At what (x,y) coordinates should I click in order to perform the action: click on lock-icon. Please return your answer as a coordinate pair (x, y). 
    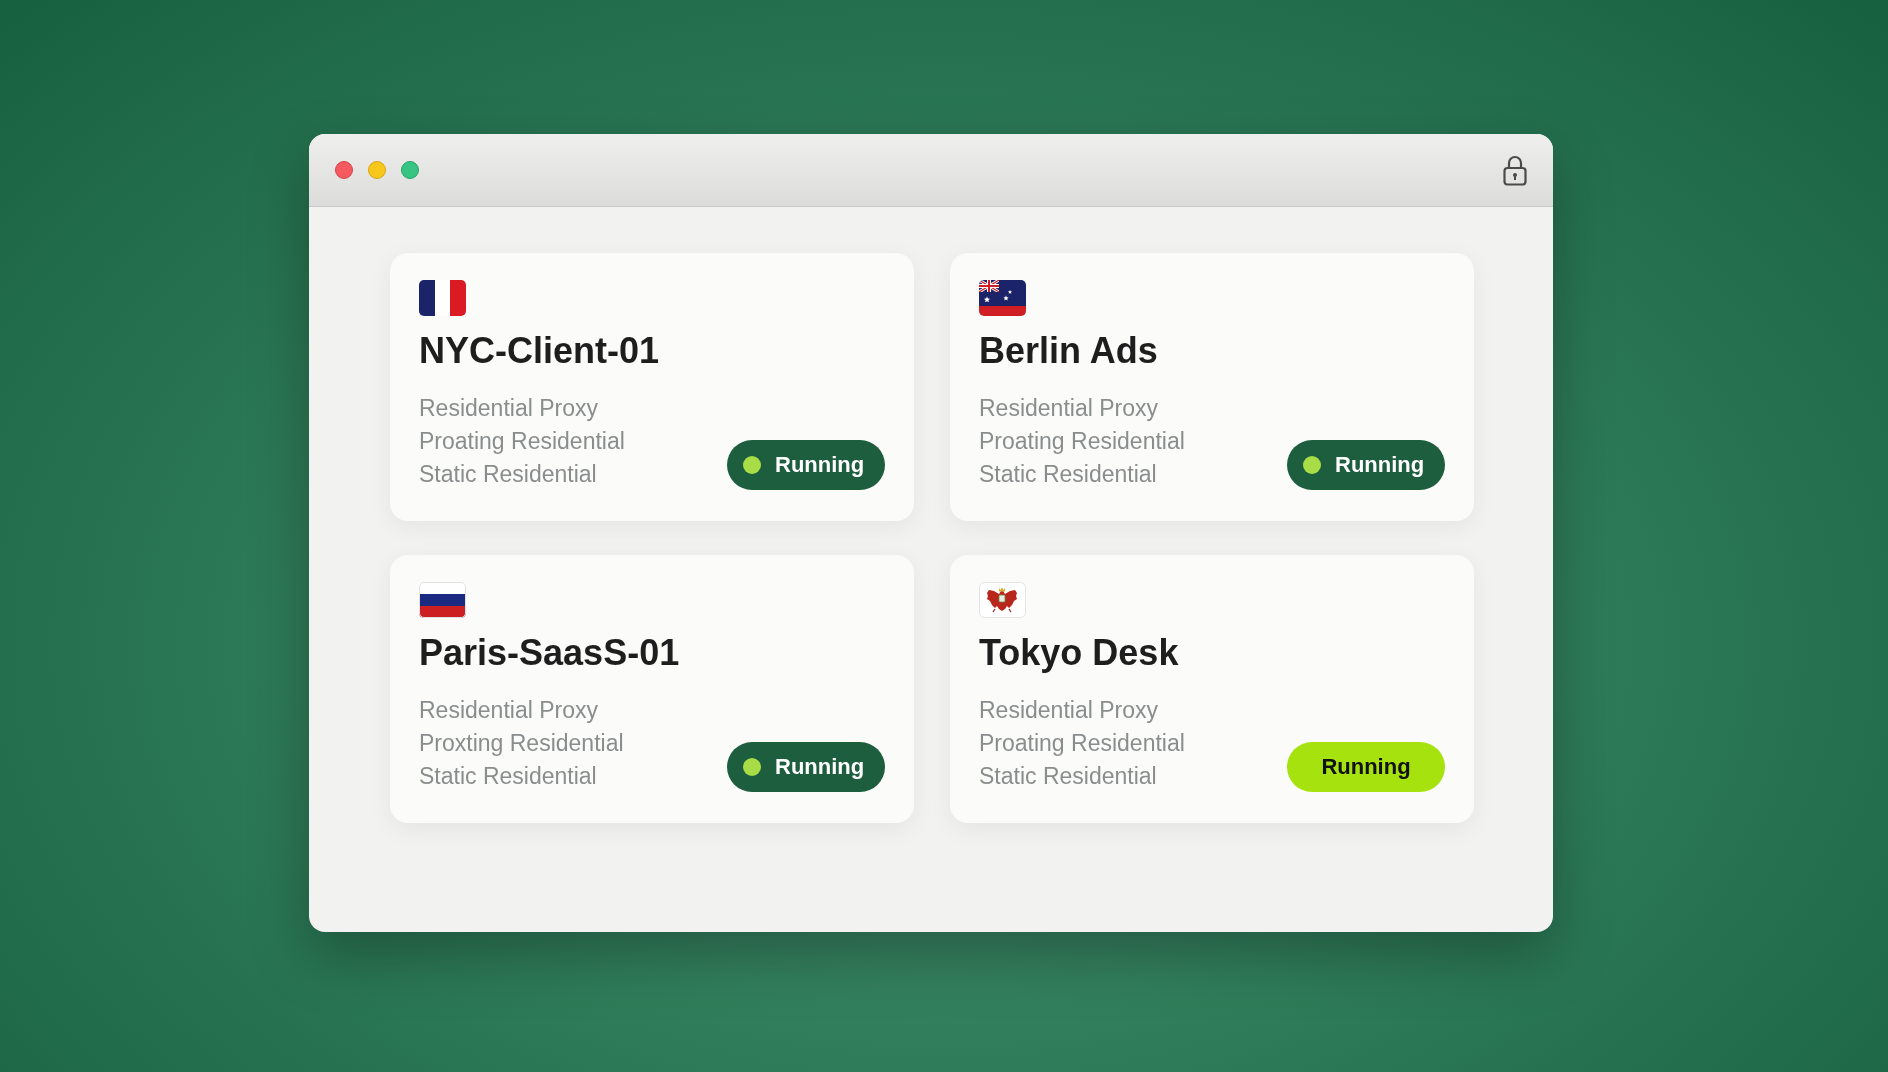
    Looking at the image, I should click on (1515, 170).